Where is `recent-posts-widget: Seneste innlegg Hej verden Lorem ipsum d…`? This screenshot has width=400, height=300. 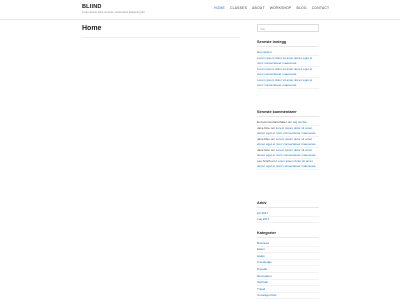
recent-posts-widget: Seneste innlegg Hej verden Lorem ipsum d… is located at coordinates (288, 64).